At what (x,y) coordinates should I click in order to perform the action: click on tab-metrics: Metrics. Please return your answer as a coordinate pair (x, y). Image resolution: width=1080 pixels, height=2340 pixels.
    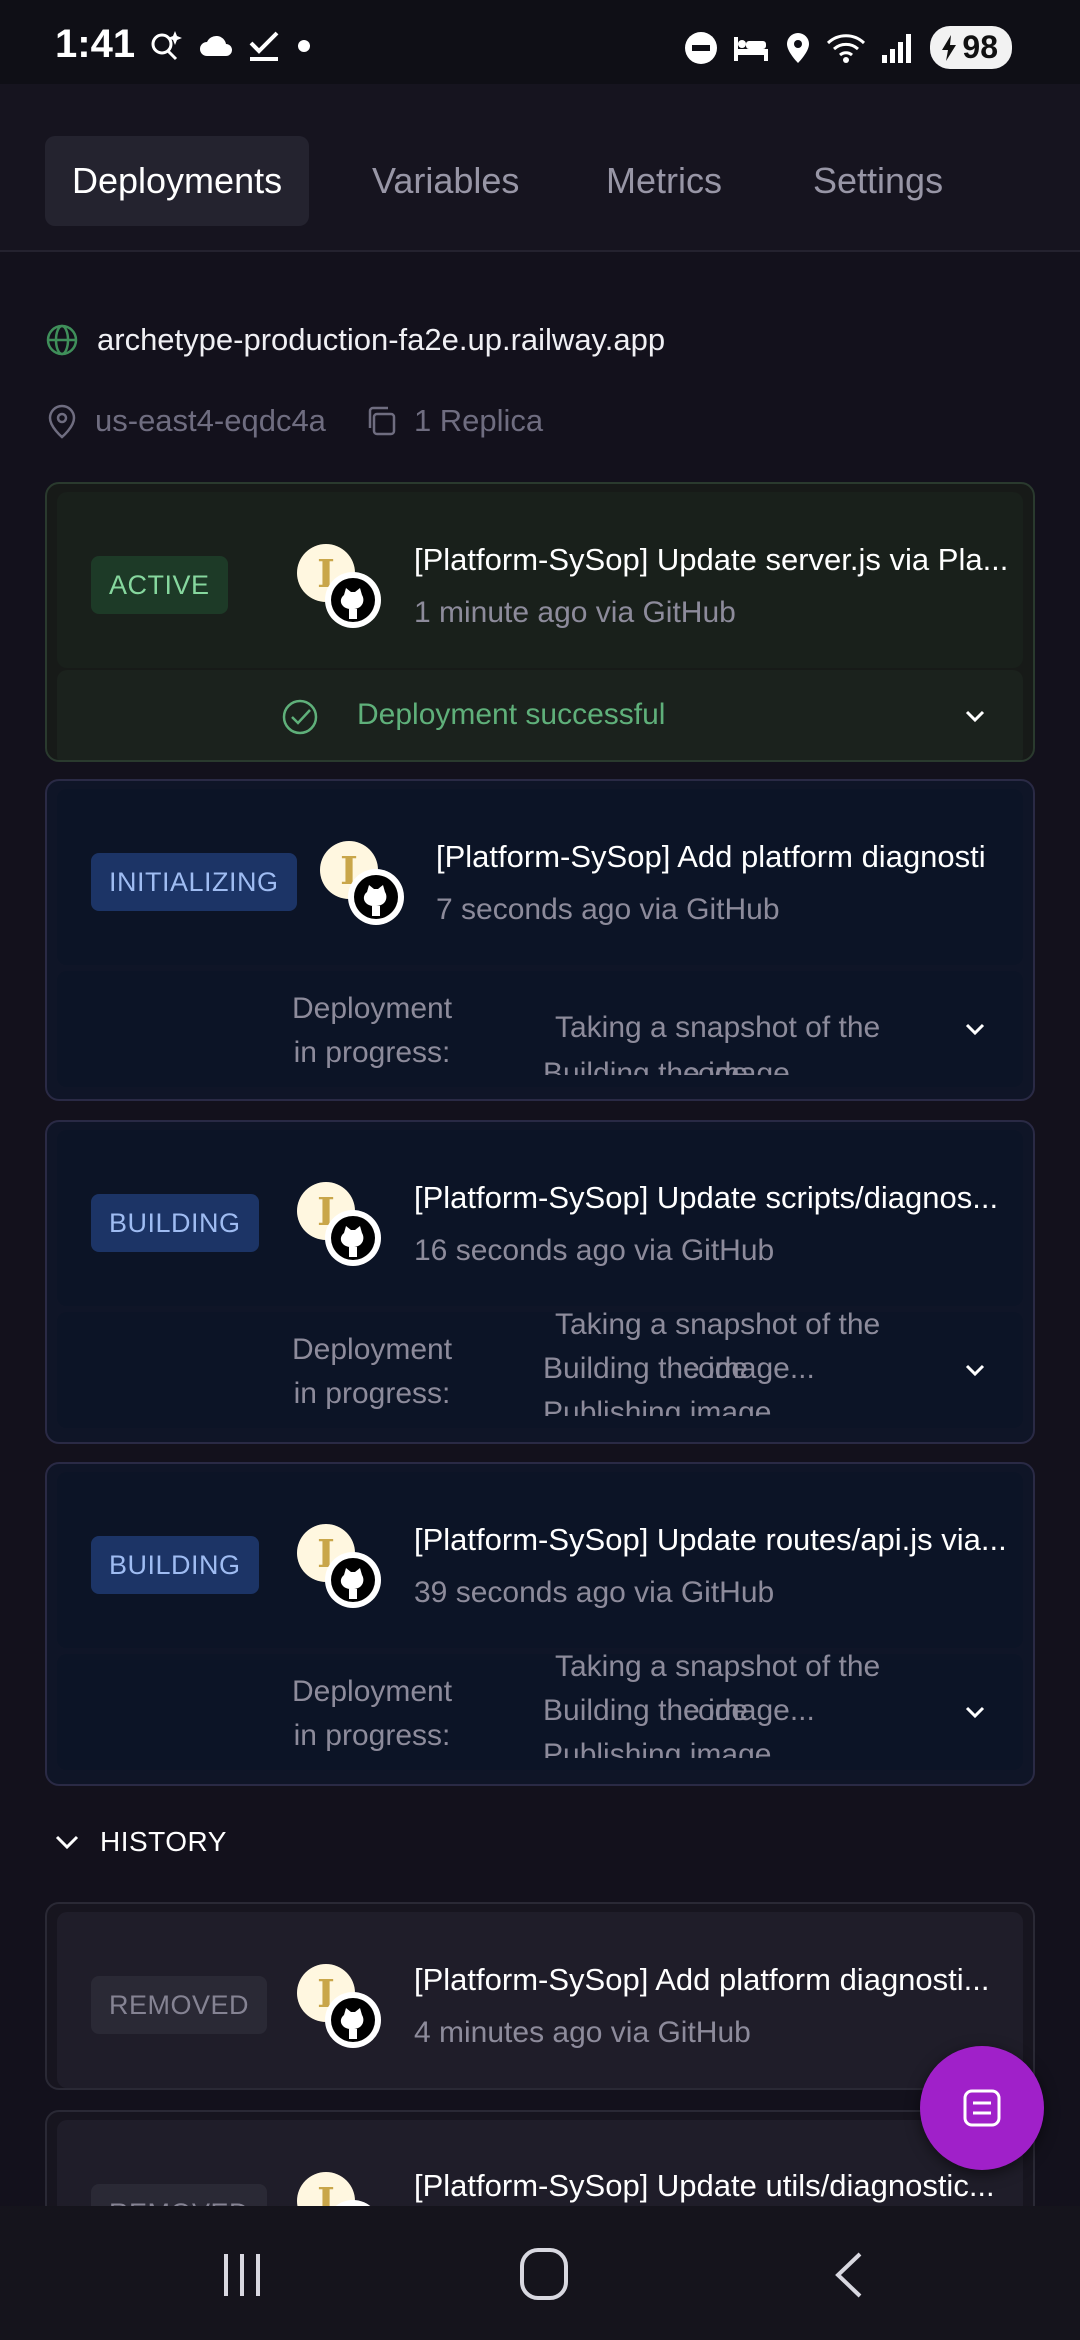
    Looking at the image, I should click on (664, 181).